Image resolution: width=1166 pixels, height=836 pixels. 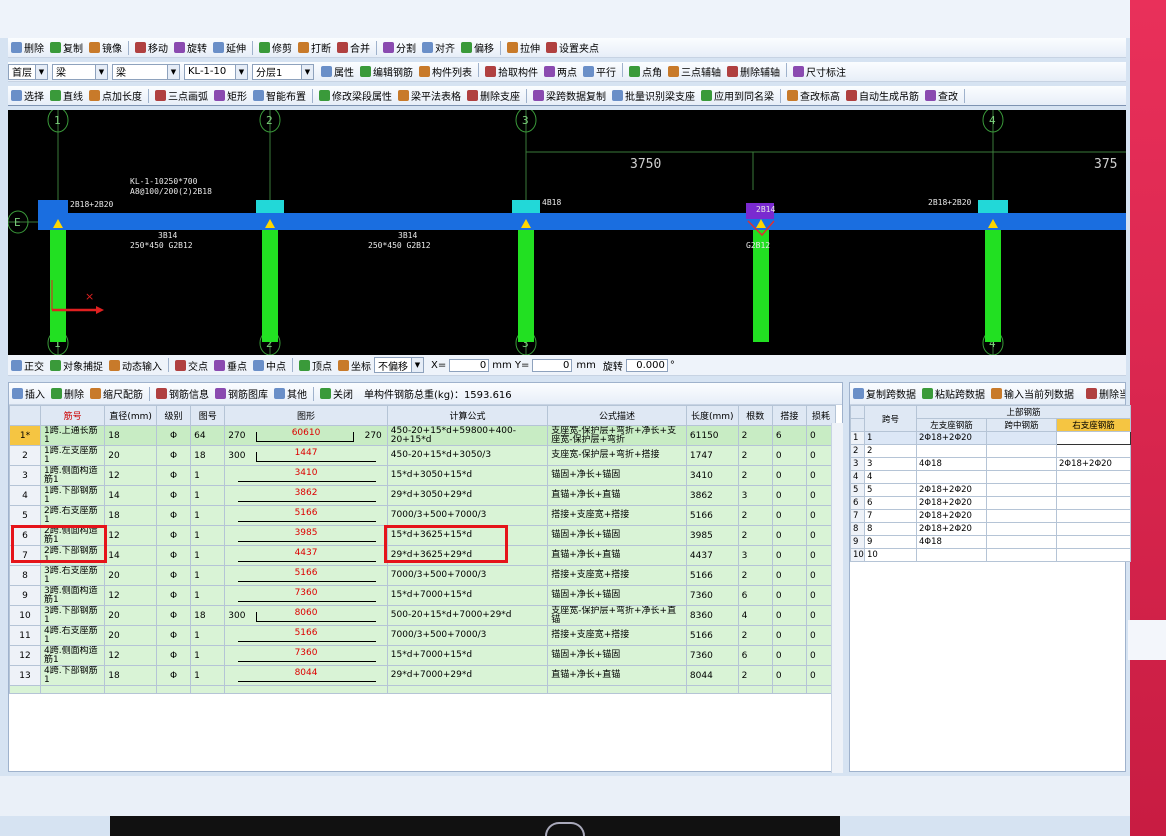 I want to click on rebar-tool-4-button: 钢筋信息, so click(x=182, y=394).